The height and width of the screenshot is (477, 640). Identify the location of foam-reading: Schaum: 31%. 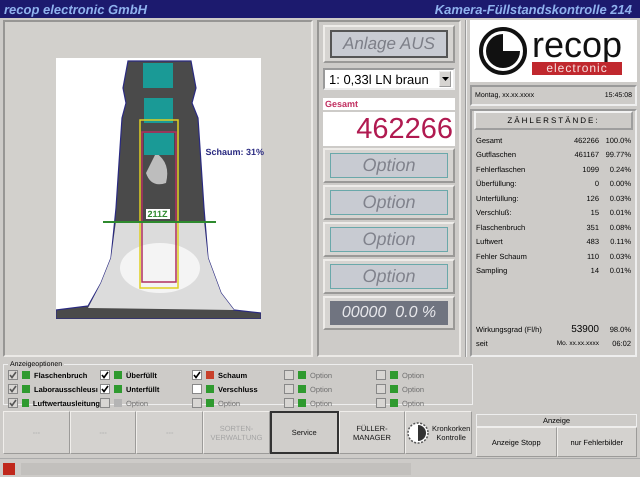
(235, 152).